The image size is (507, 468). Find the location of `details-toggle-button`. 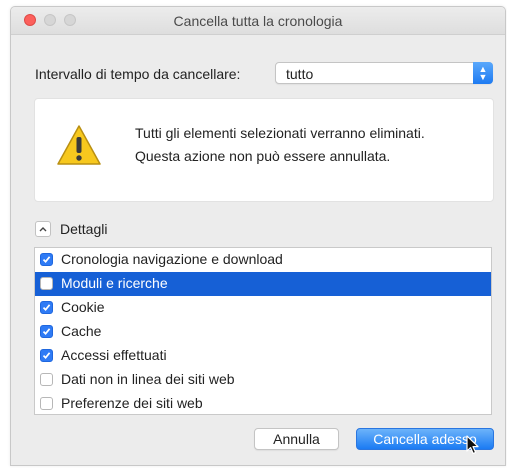

details-toggle-button is located at coordinates (43, 229).